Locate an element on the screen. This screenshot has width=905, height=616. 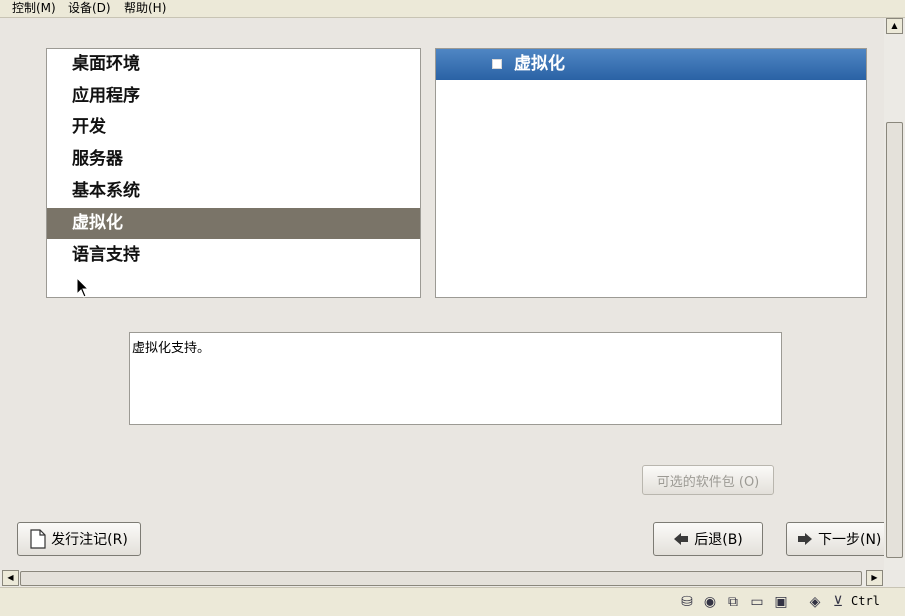
group-row-virtualization: 虚拟化 is located at coordinates (651, 64).